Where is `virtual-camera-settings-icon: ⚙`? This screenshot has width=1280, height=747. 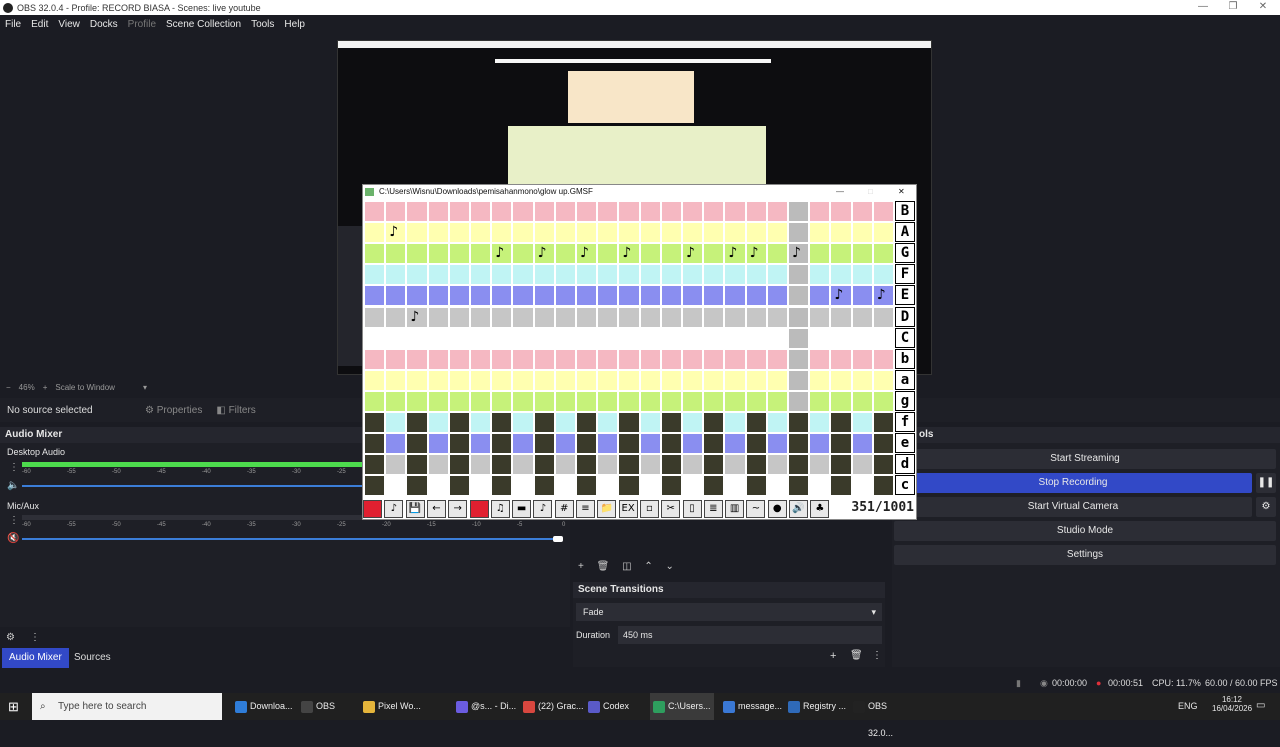 virtual-camera-settings-icon: ⚙ is located at coordinates (1266, 507).